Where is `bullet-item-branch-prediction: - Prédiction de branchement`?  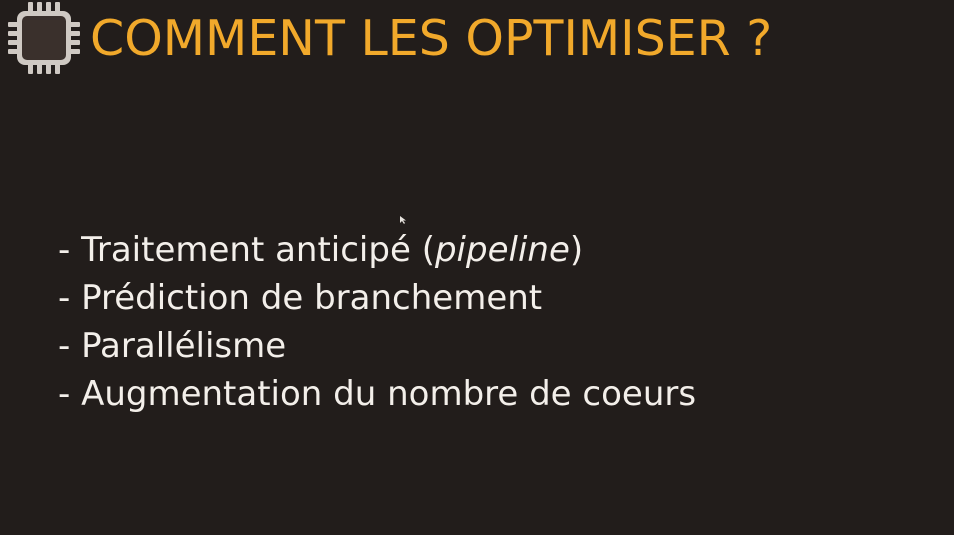 bullet-item-branch-prediction: - Prédiction de branchement is located at coordinates (377, 298).